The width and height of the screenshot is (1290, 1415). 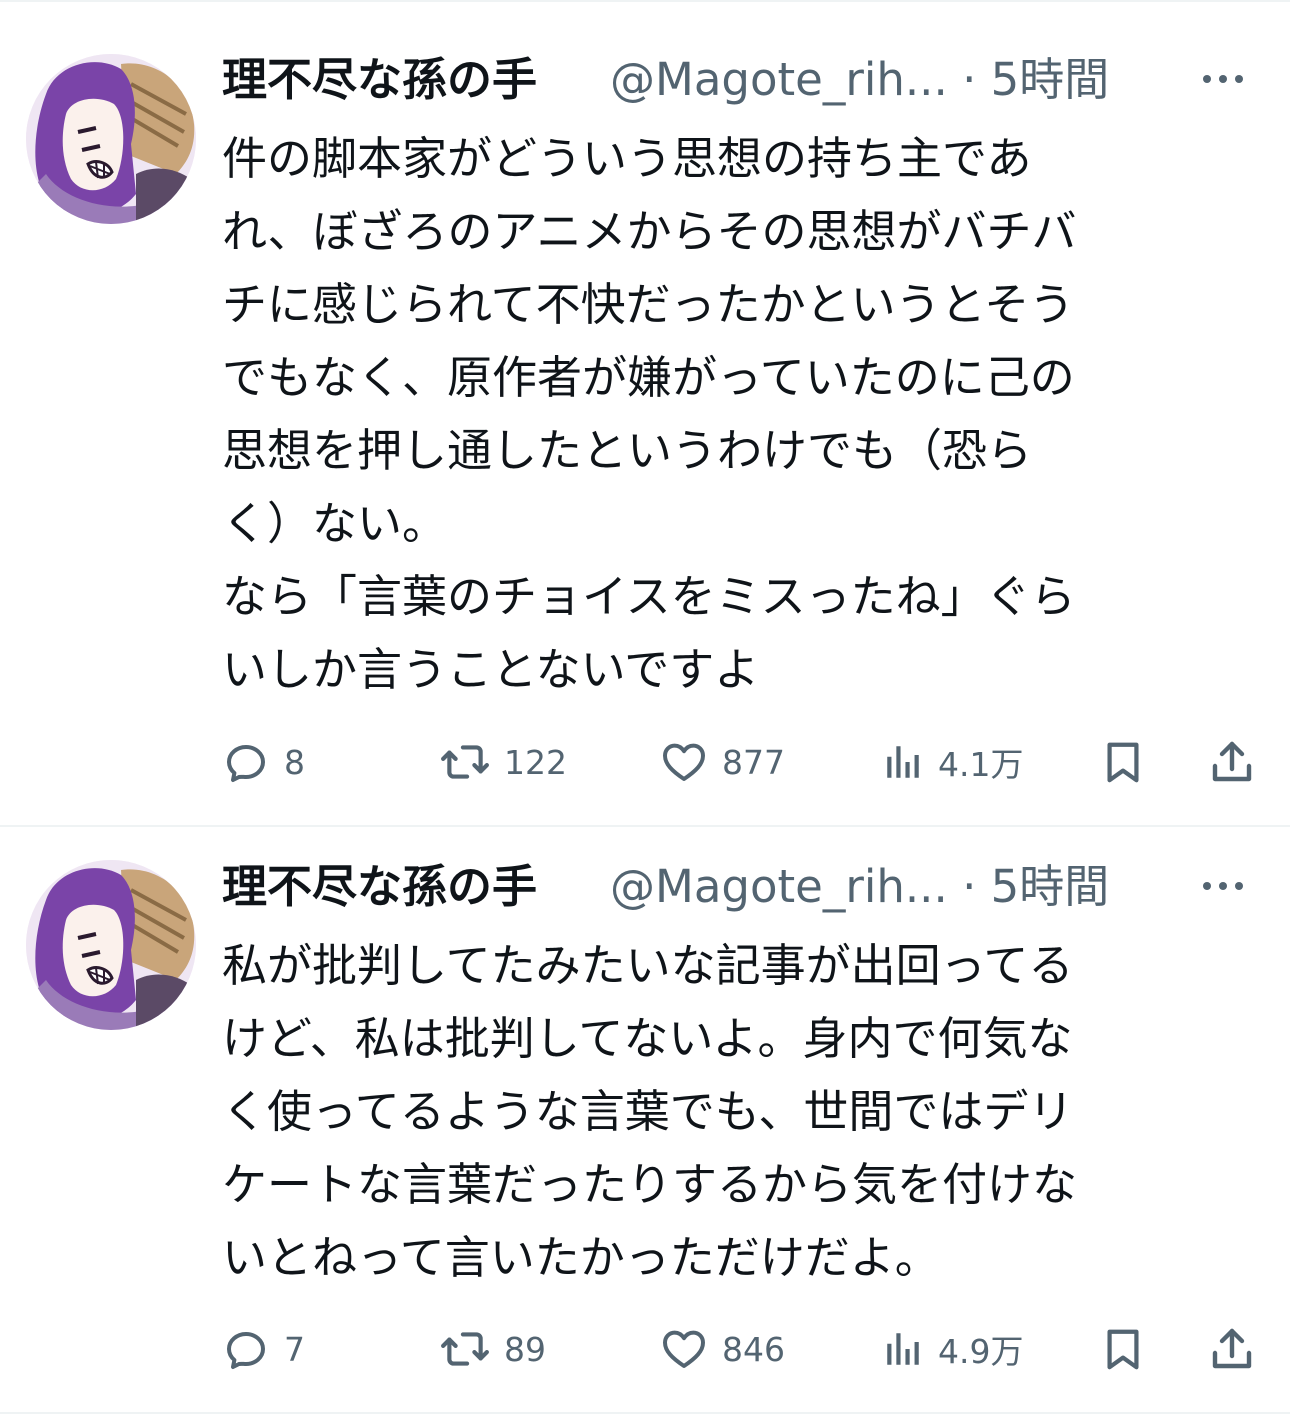 I want to click on retweet-count: 89, so click(x=525, y=1349).